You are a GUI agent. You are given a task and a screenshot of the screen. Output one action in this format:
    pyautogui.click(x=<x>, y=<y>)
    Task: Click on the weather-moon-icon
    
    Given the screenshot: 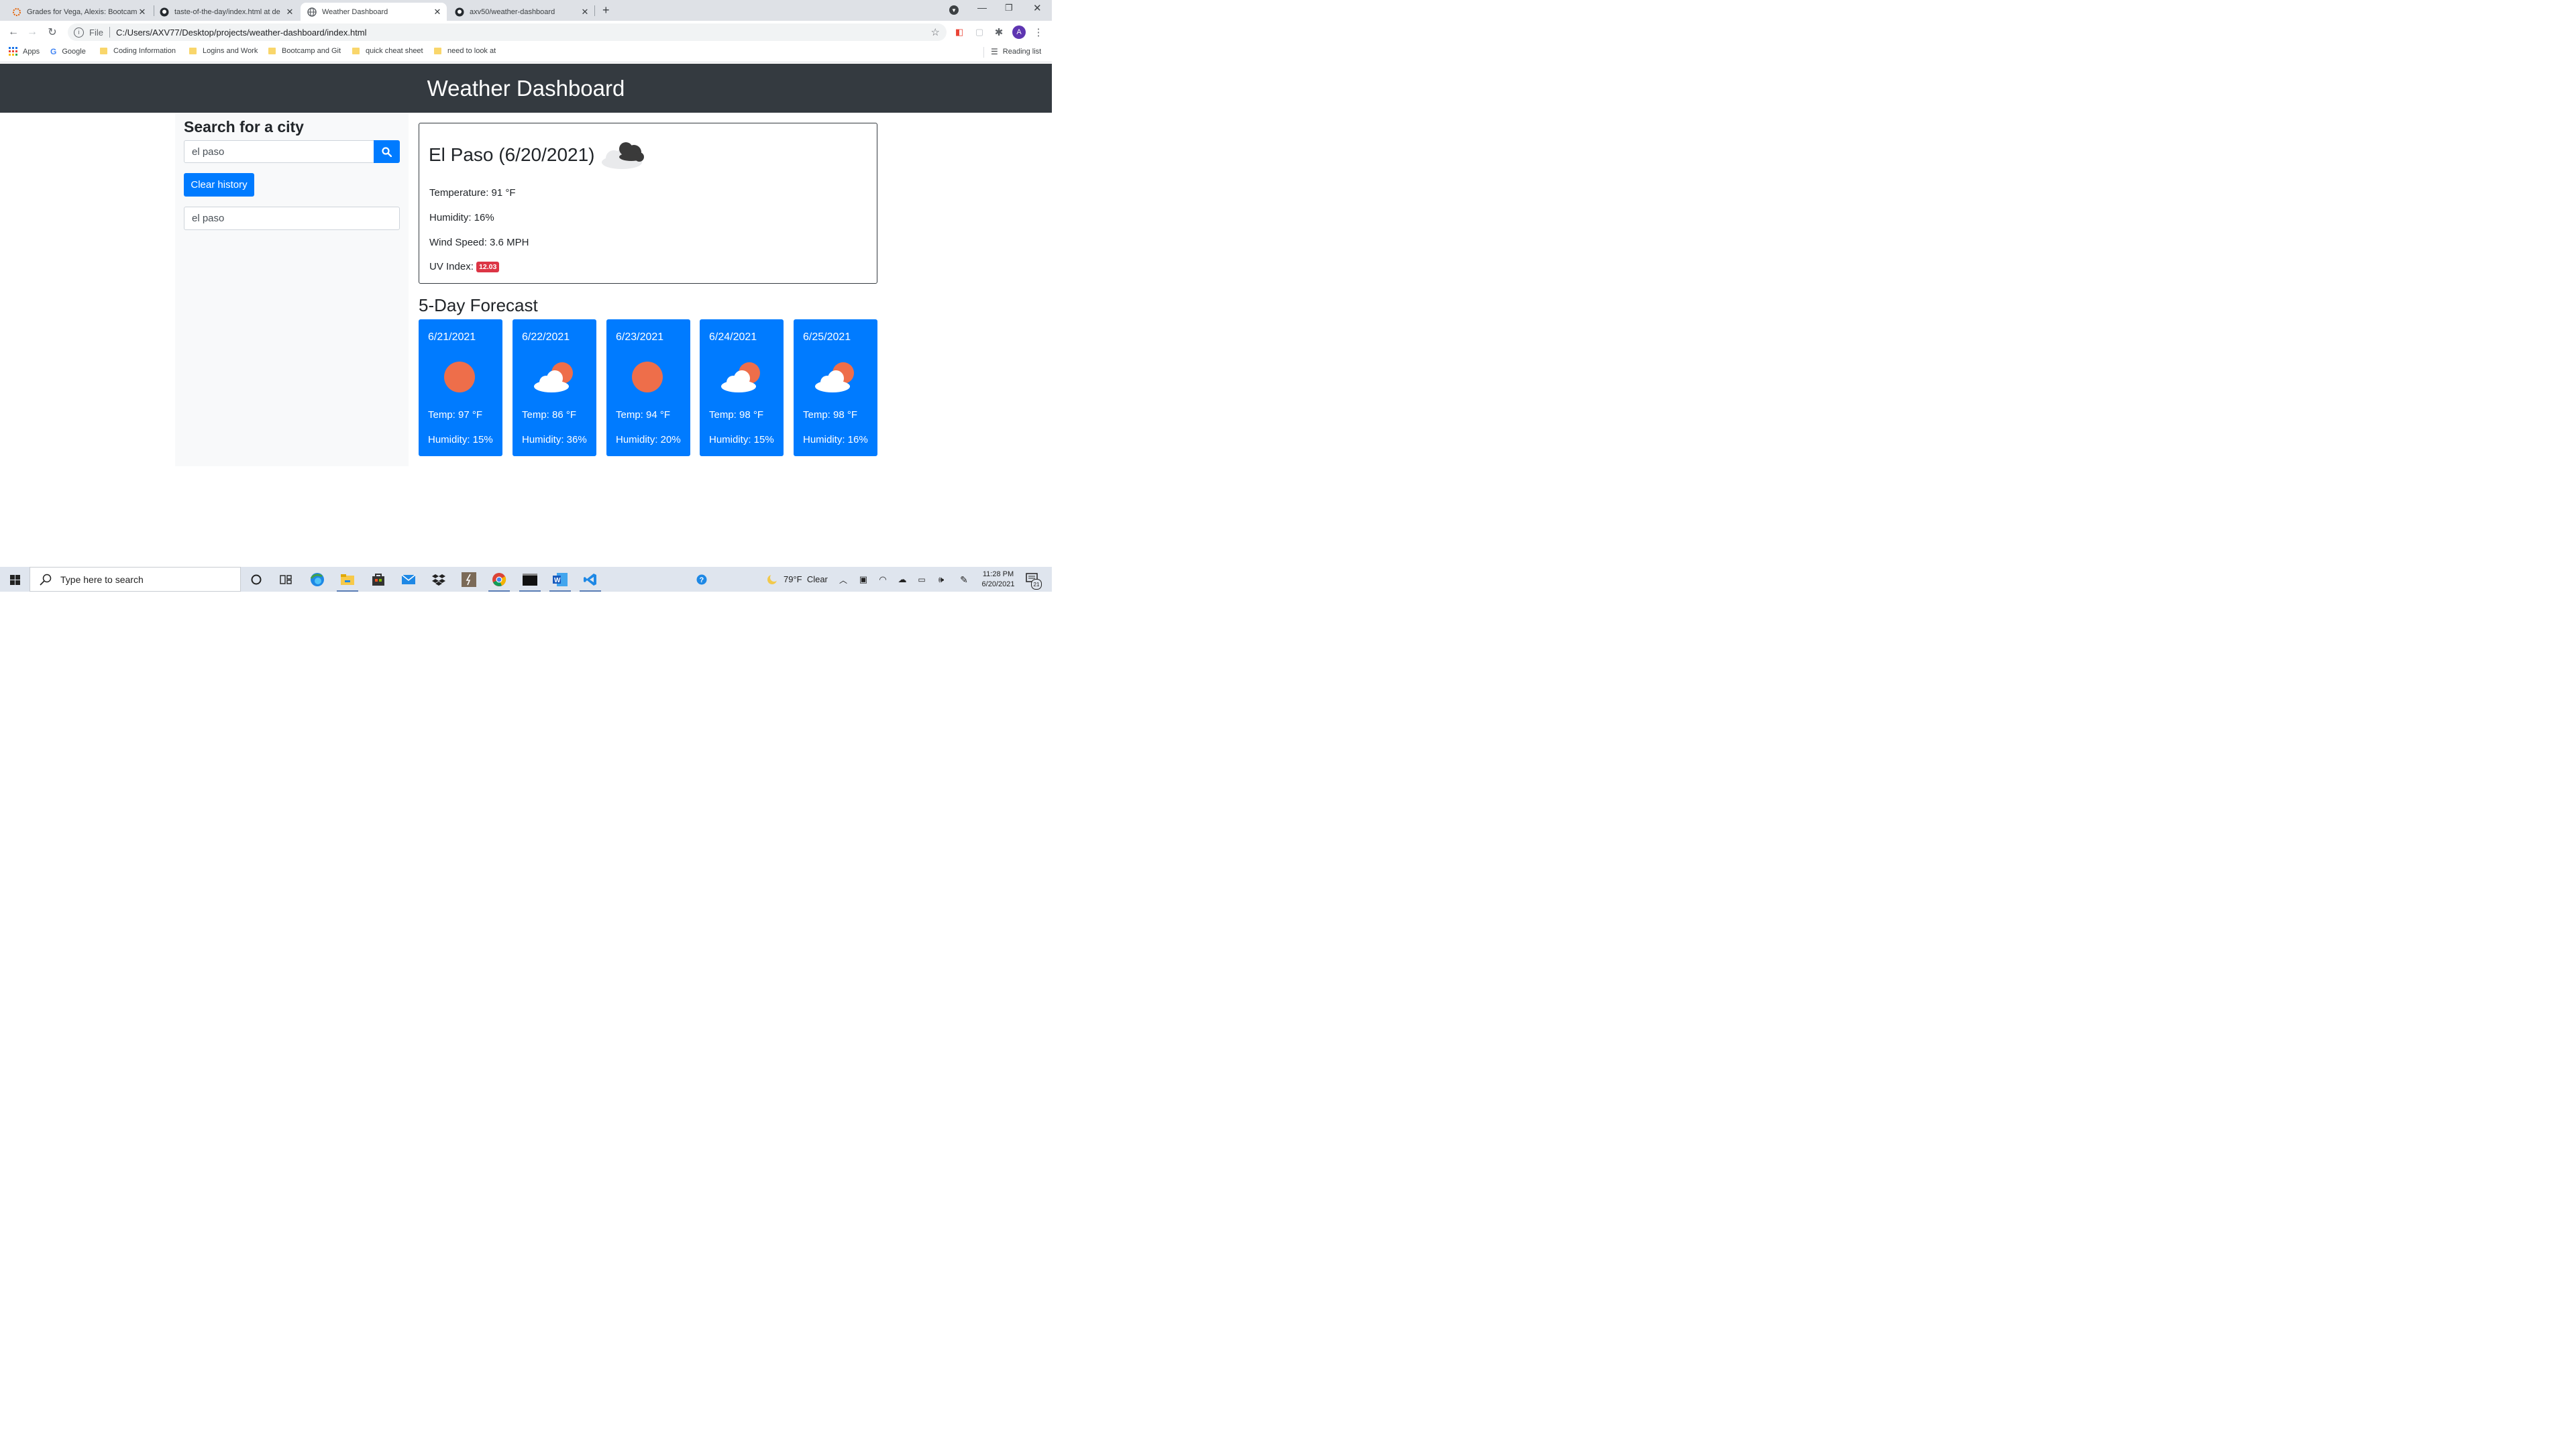 What is the action you would take?
    pyautogui.click(x=772, y=579)
    